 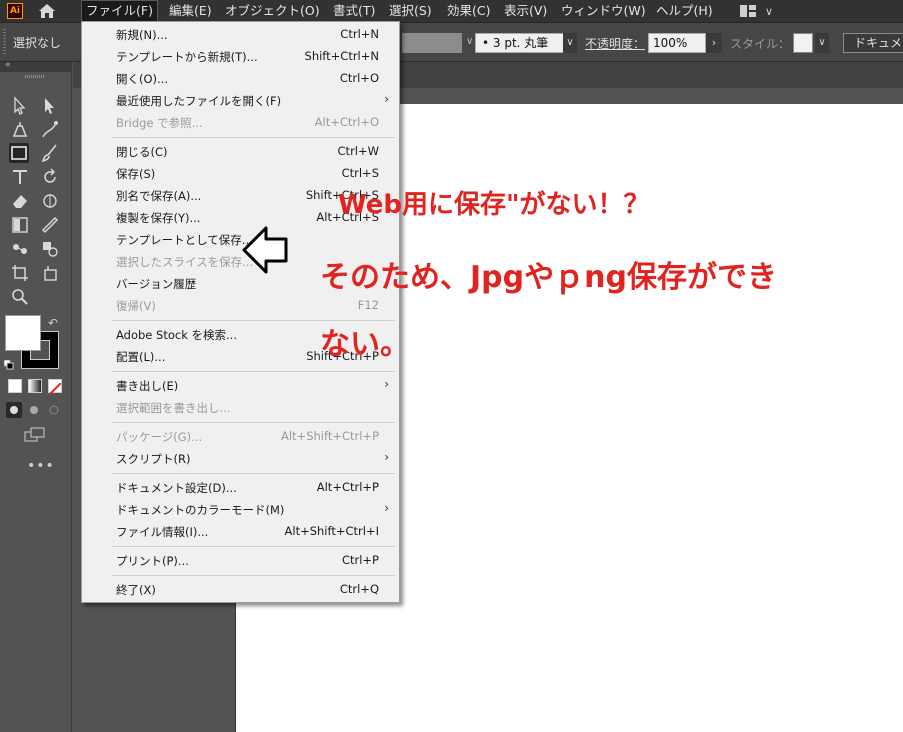 I want to click on slice-tool-icon, so click(x=50, y=273).